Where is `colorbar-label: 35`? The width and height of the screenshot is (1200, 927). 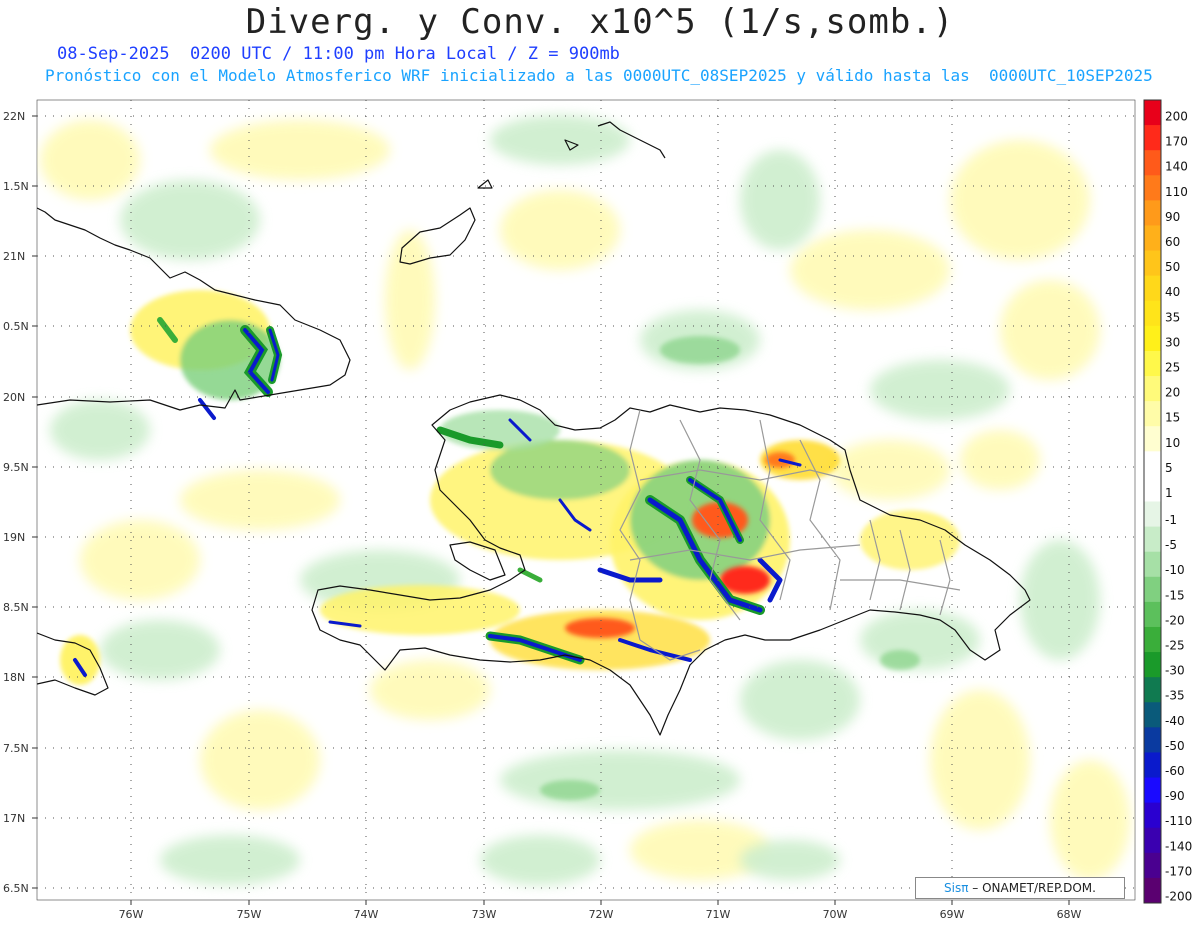
colorbar-label: 35 is located at coordinates (1172, 317).